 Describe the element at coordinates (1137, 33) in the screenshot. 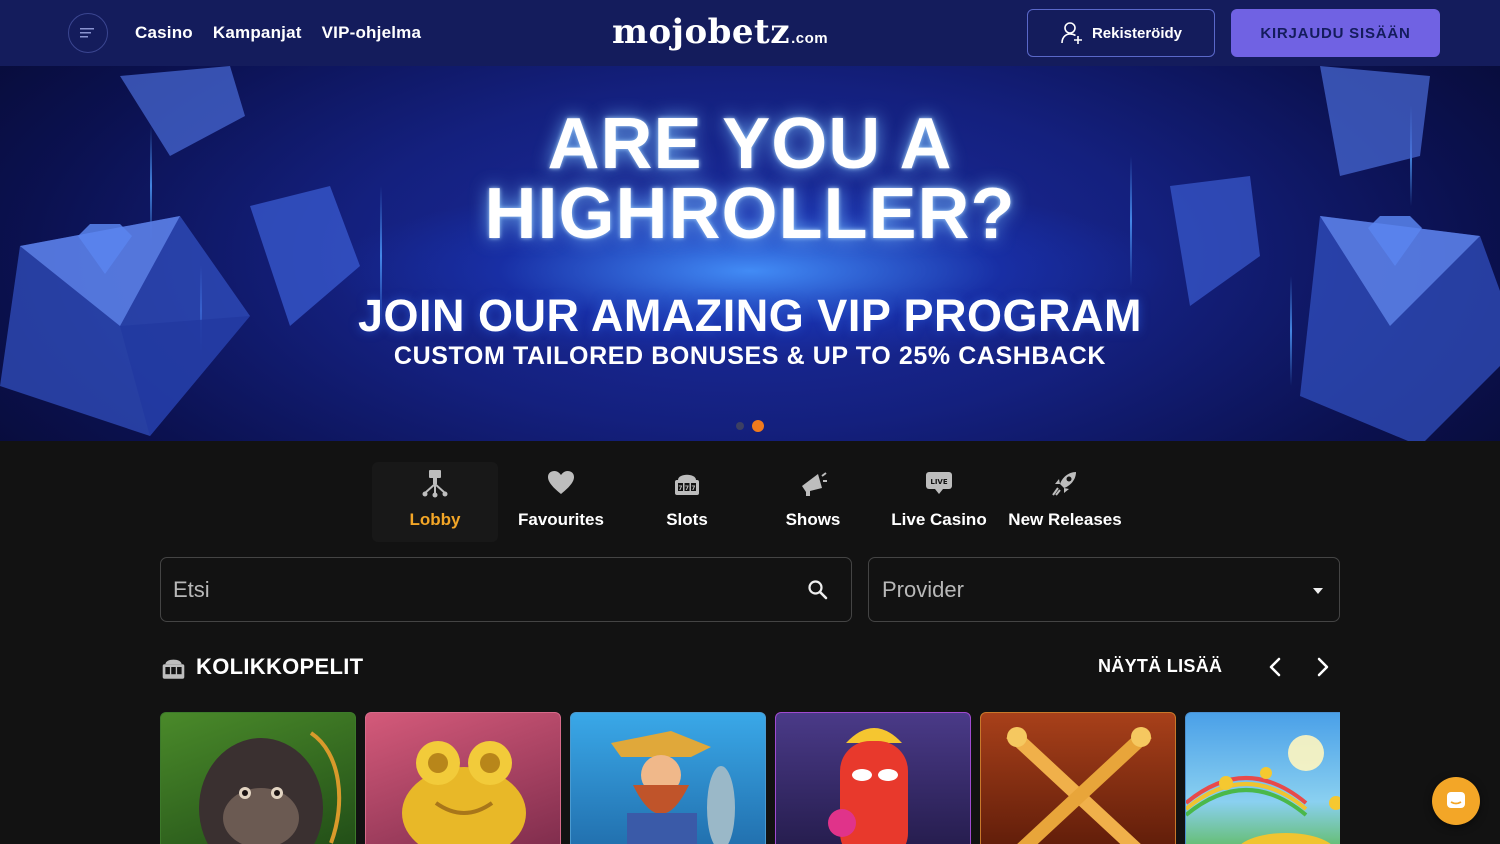

I see `register-label: Rekisteröidy` at that location.